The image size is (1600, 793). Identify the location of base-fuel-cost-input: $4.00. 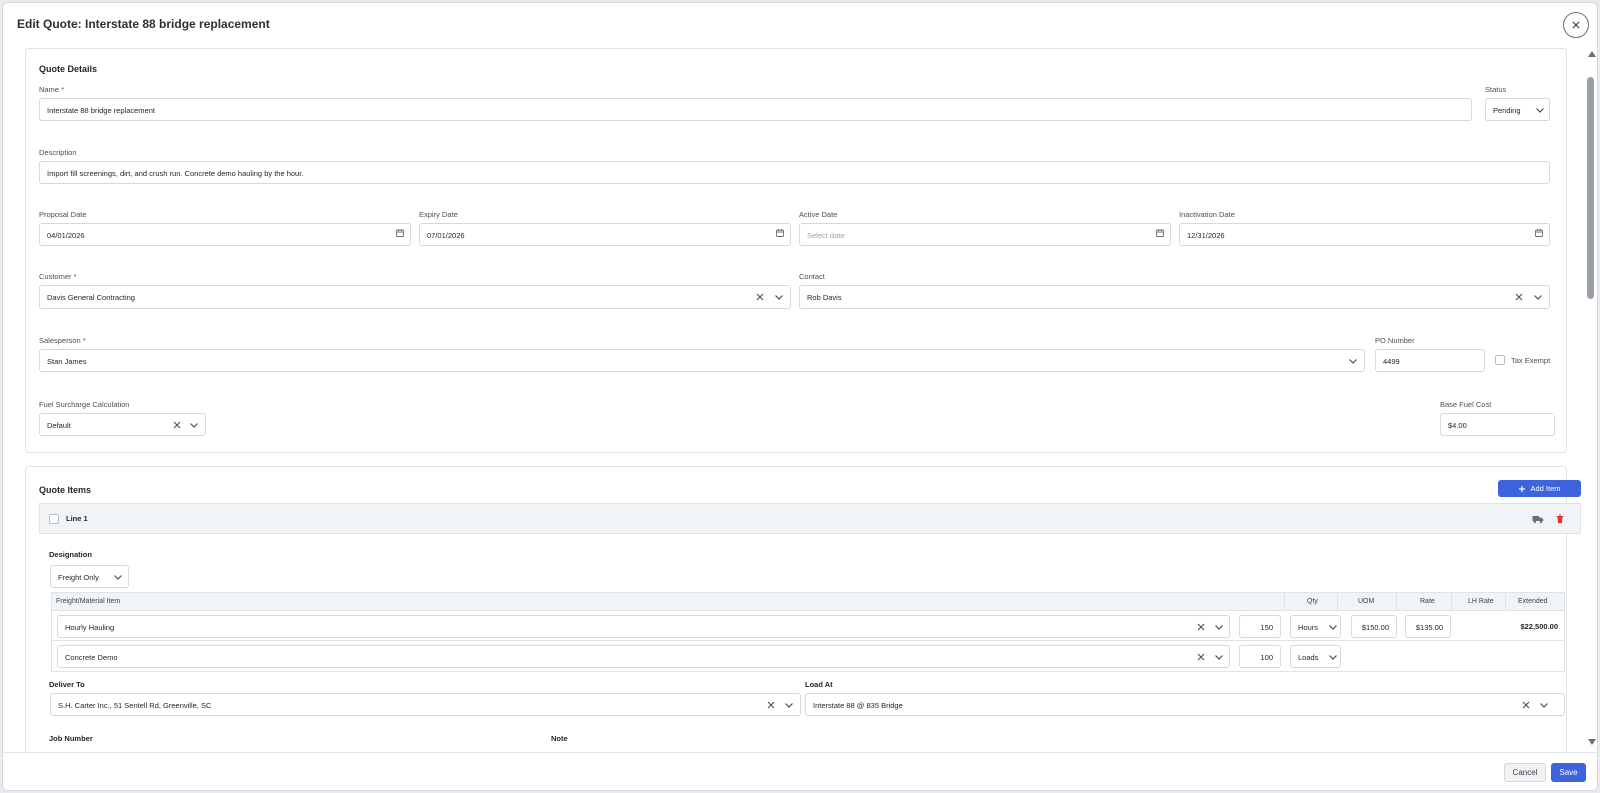
(1497, 424).